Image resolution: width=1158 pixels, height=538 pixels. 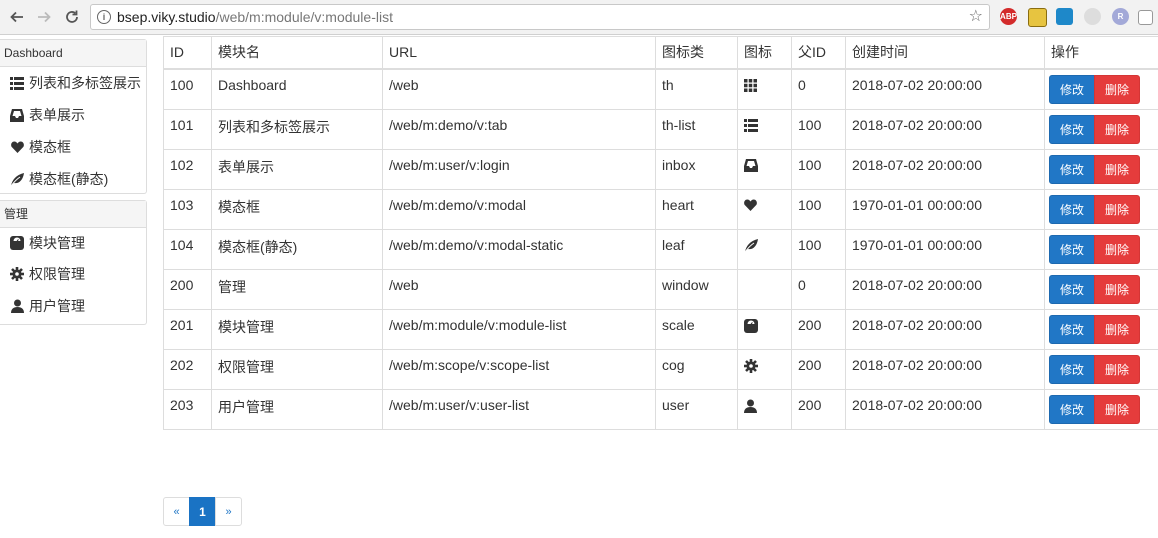 What do you see at coordinates (304, 17) in the screenshot?
I see `url-path: /web/m:module/v:module-list` at bounding box center [304, 17].